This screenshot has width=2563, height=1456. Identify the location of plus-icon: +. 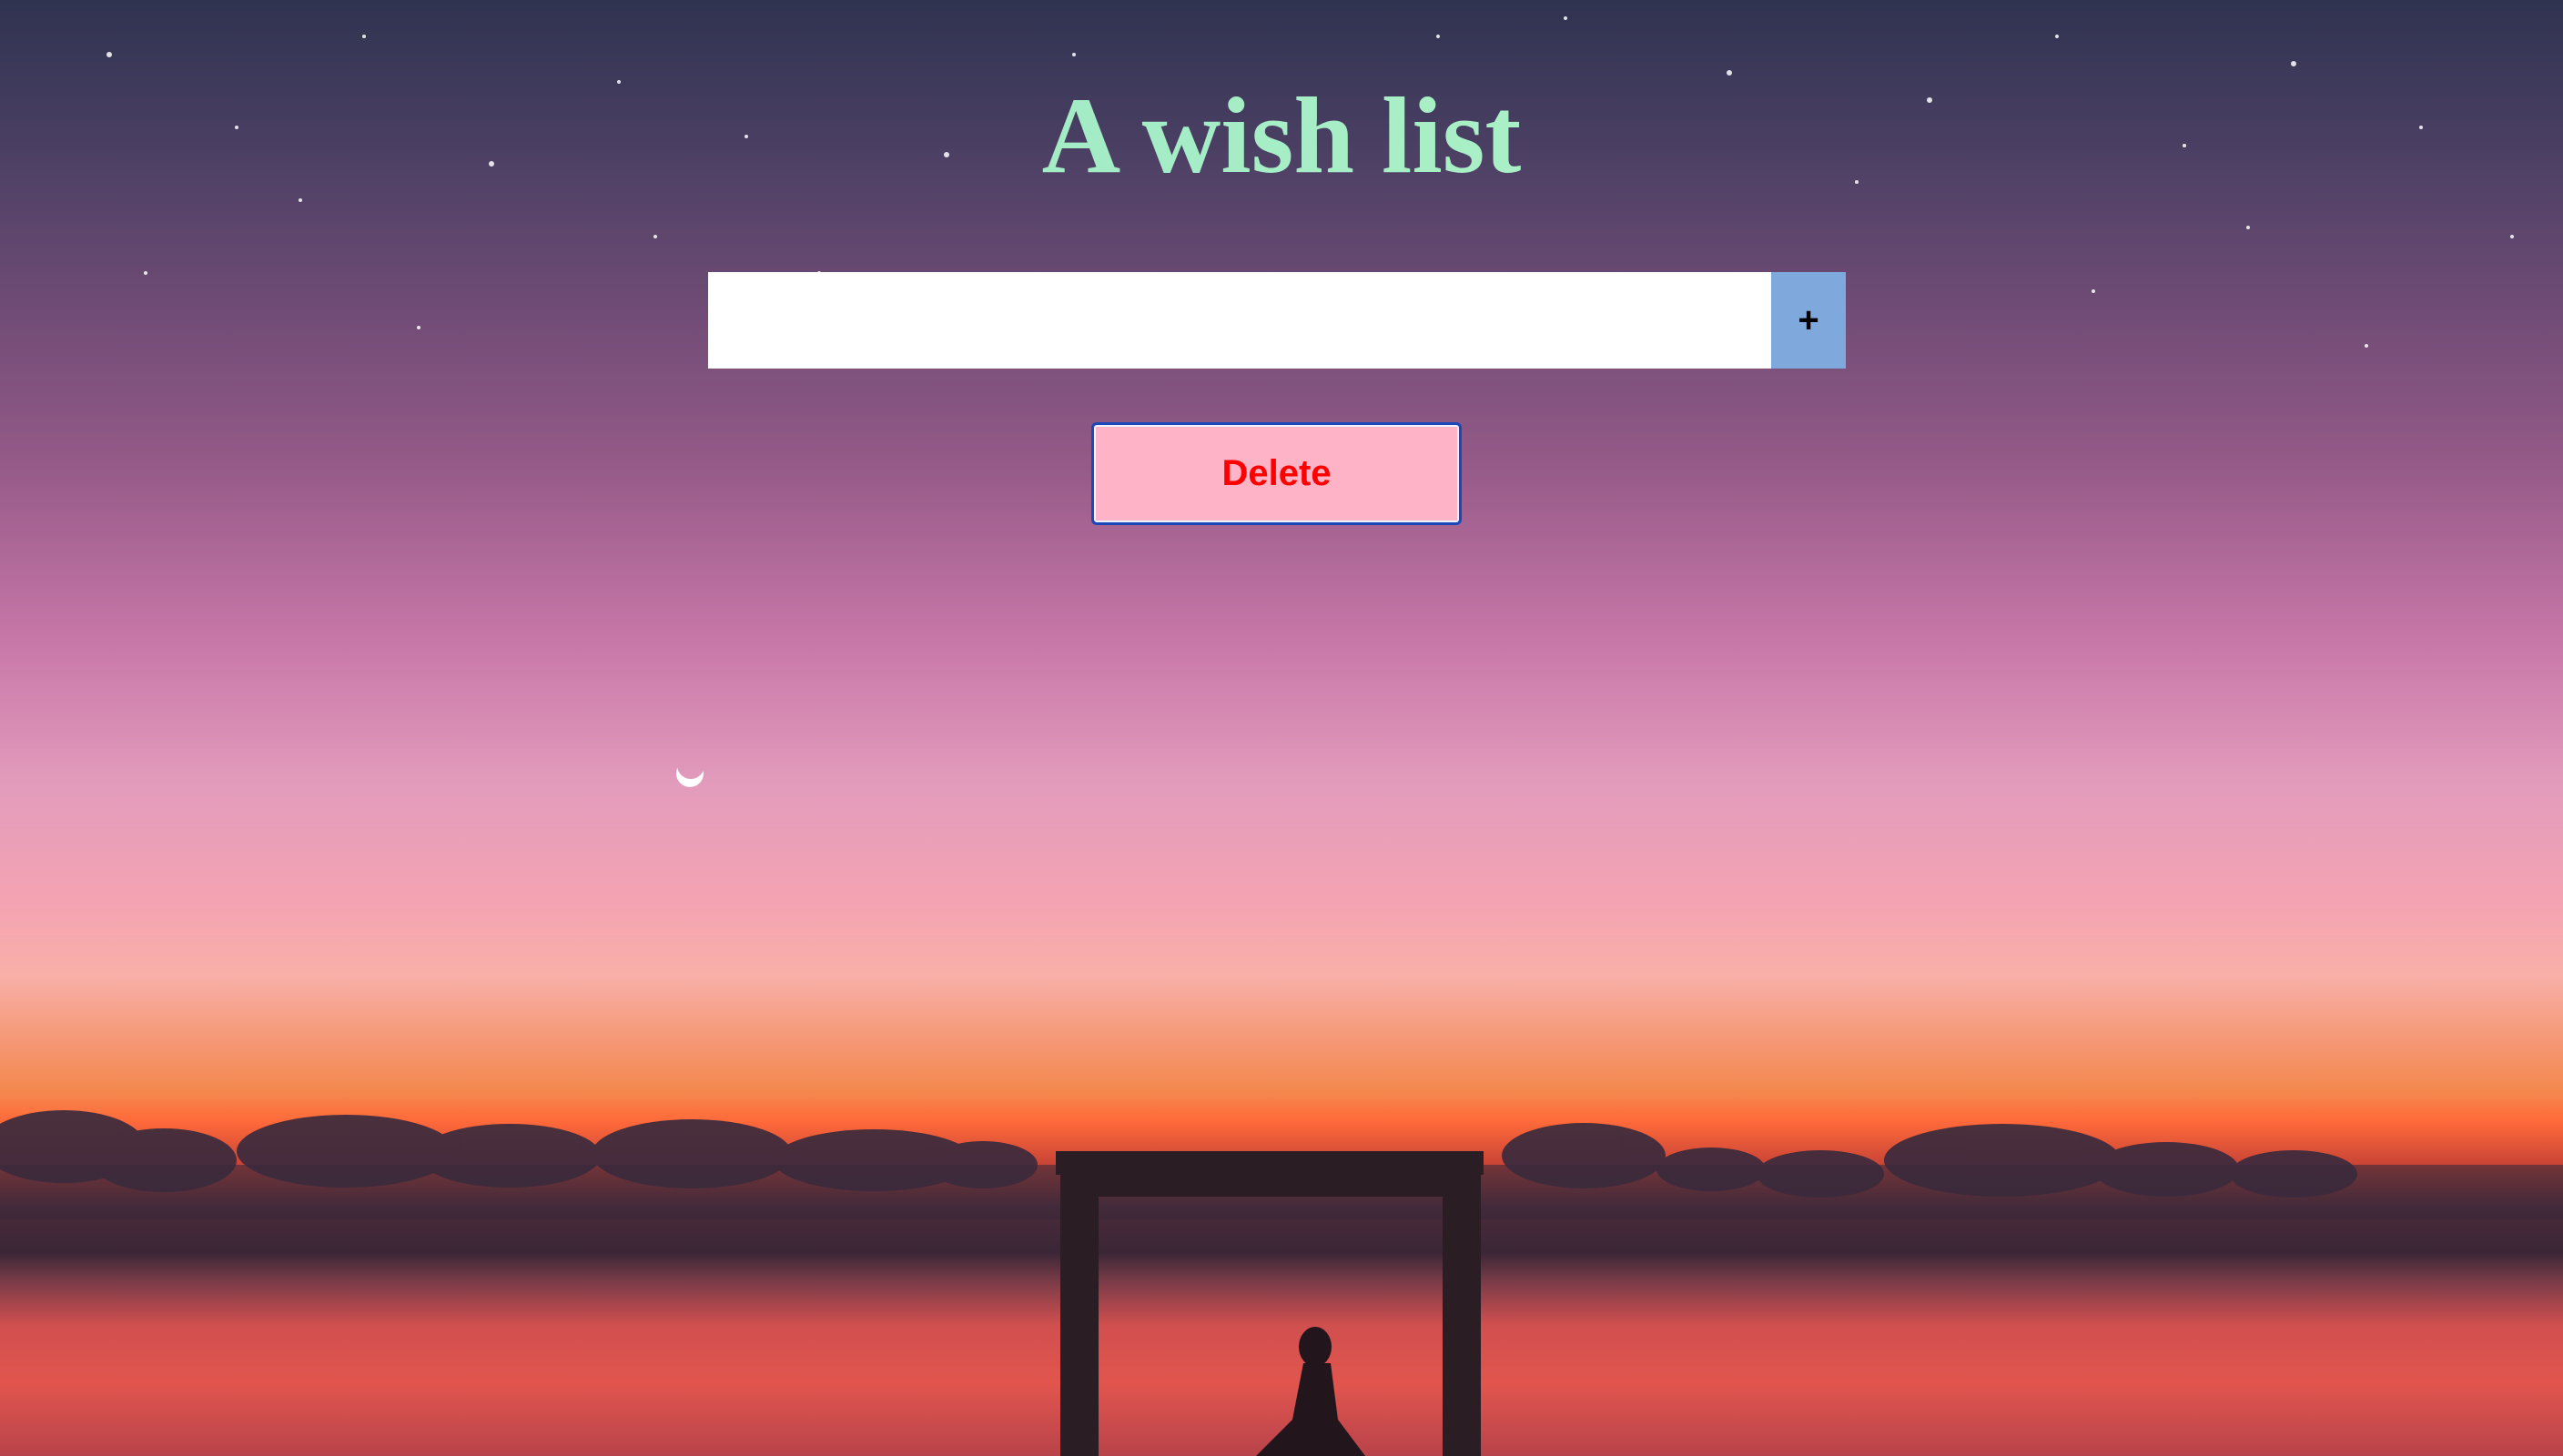
(1808, 320).